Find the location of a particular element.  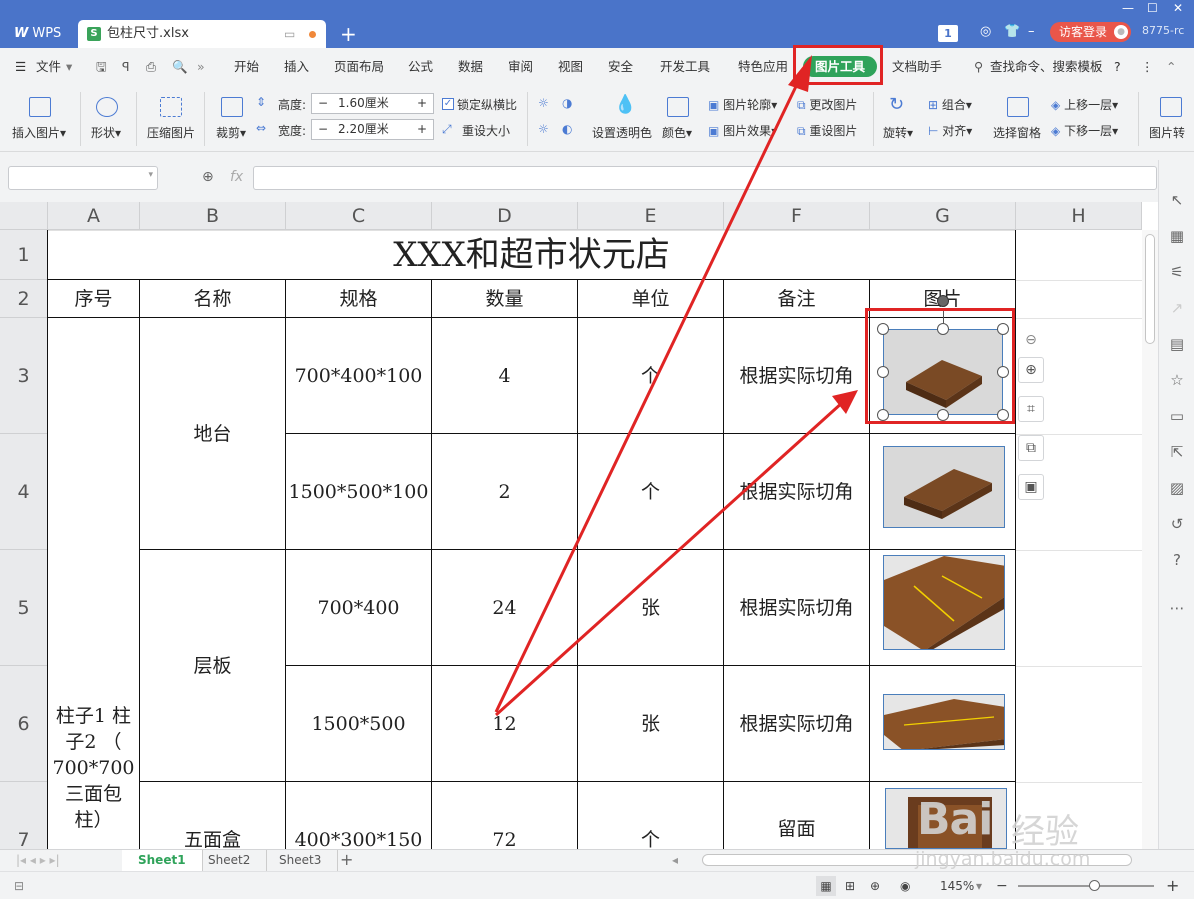

header-spec: 规格 is located at coordinates (359, 299).